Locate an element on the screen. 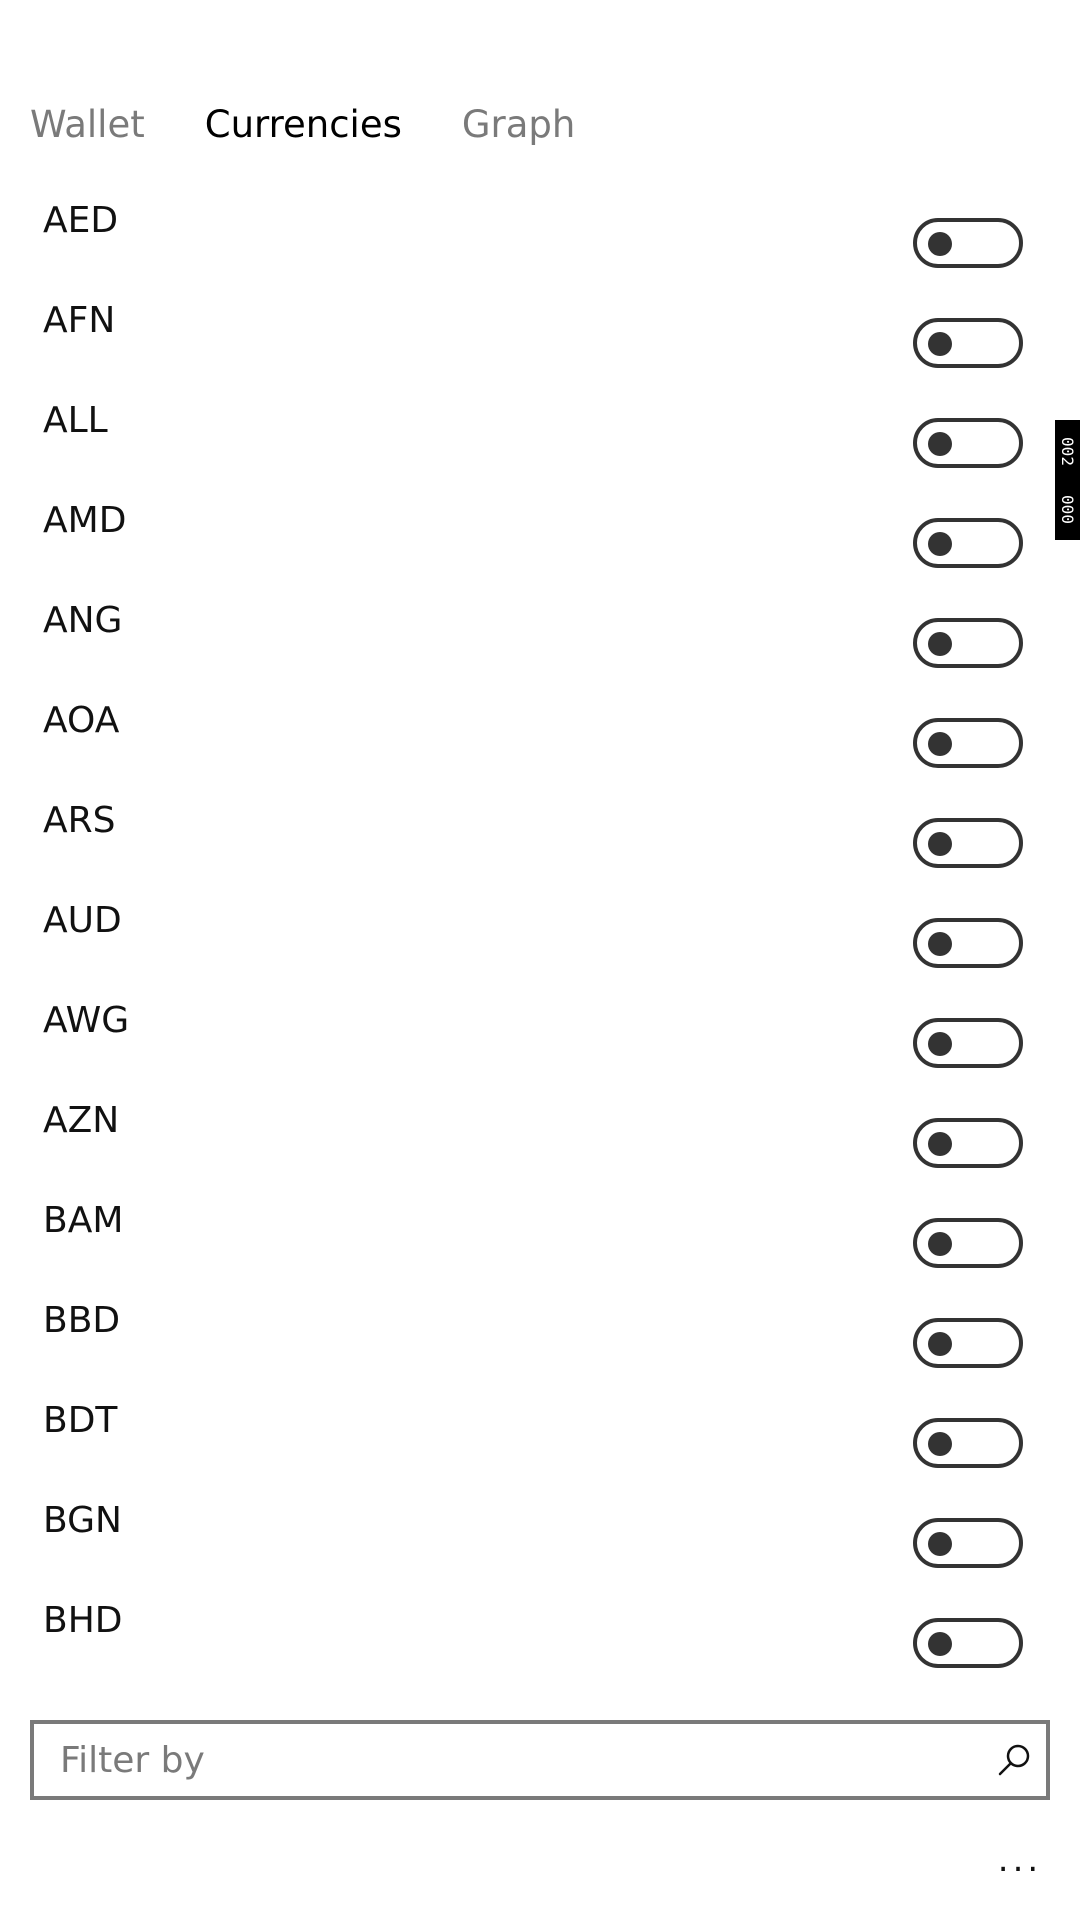  currency-code: ANG is located at coordinates (83, 620).